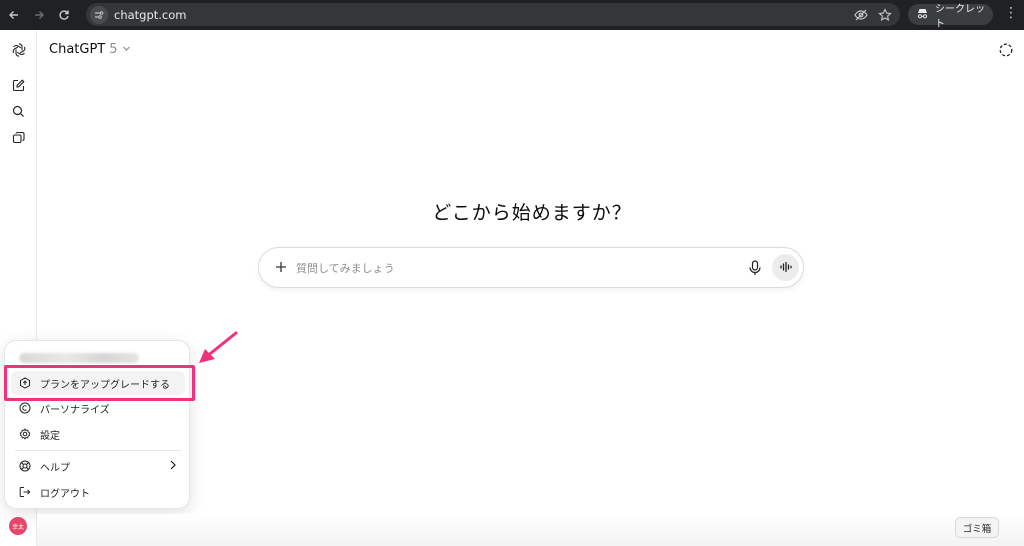 Image resolution: width=1024 pixels, height=546 pixels. Describe the element at coordinates (25, 492) in the screenshot. I see `logout-icon` at that location.